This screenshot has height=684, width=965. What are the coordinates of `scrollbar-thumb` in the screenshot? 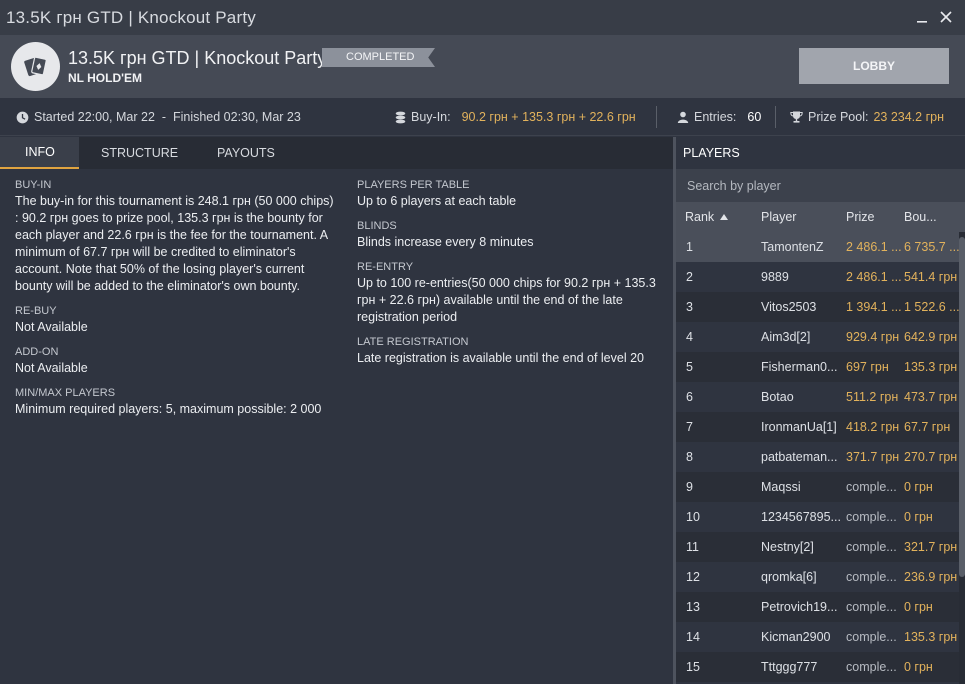 It's located at (962, 407).